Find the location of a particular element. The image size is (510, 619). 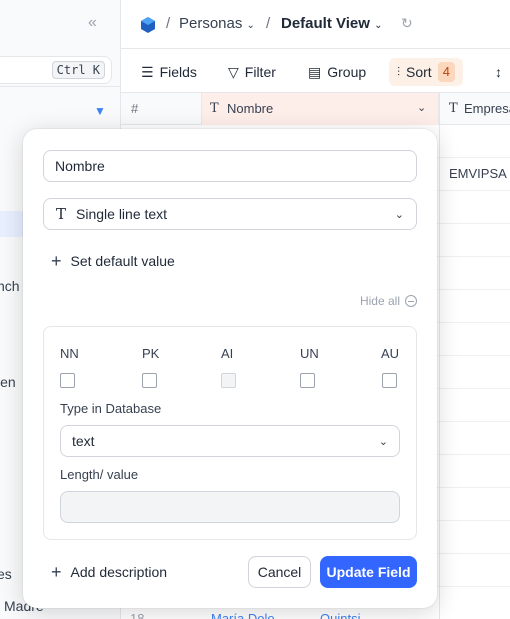

database-type-select: text ⌄ is located at coordinates (230, 441).